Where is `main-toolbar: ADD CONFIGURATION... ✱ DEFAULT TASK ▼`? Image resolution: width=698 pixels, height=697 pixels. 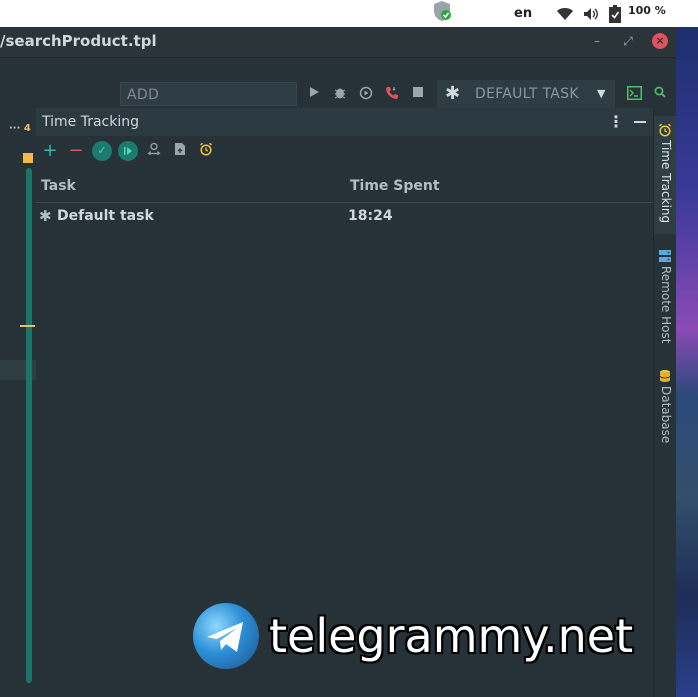
main-toolbar: ADD CONFIGURATION... ✱ DEFAULT TASK ▼ is located at coordinates (338, 92).